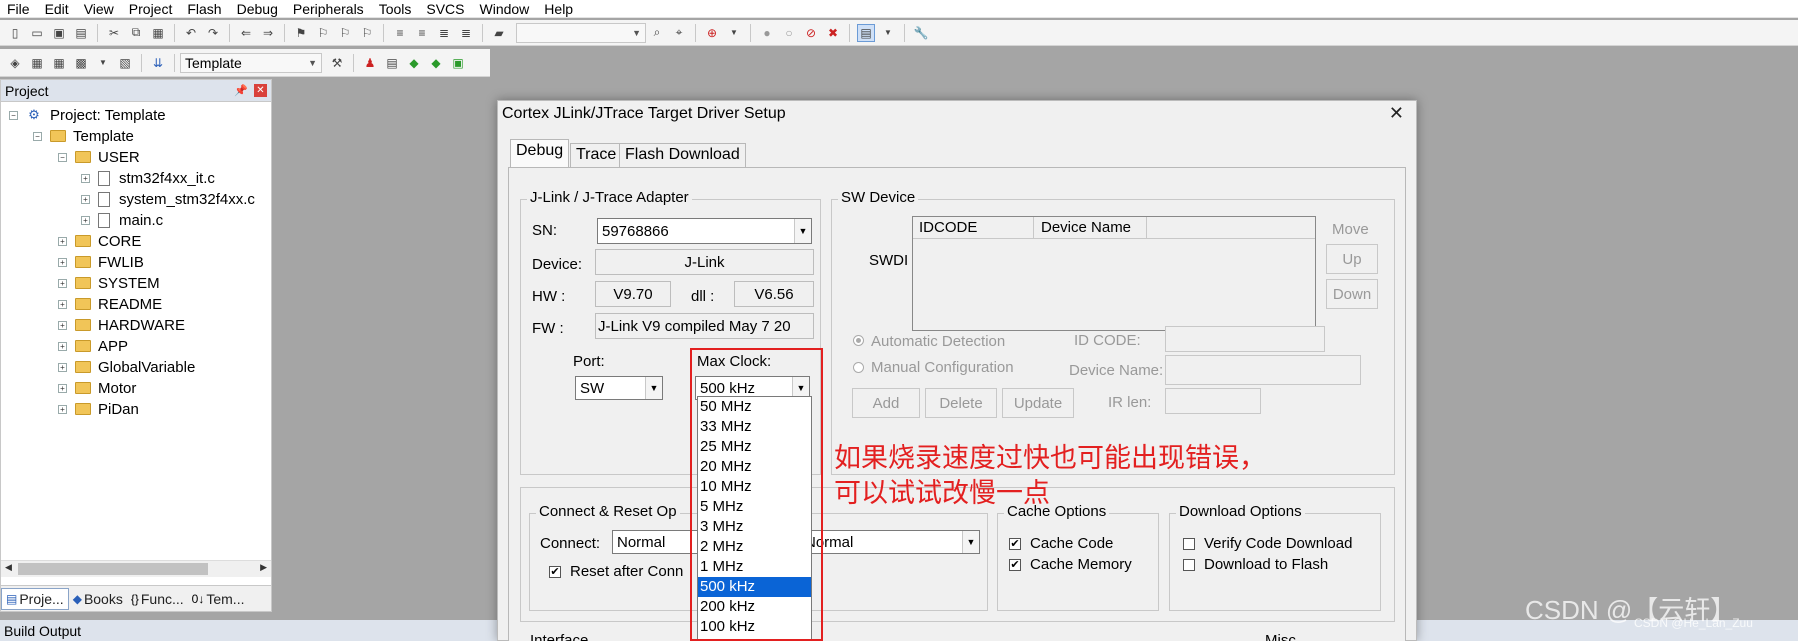  What do you see at coordinates (619, 388) in the screenshot?
I see `port-select: SW ▼` at bounding box center [619, 388].